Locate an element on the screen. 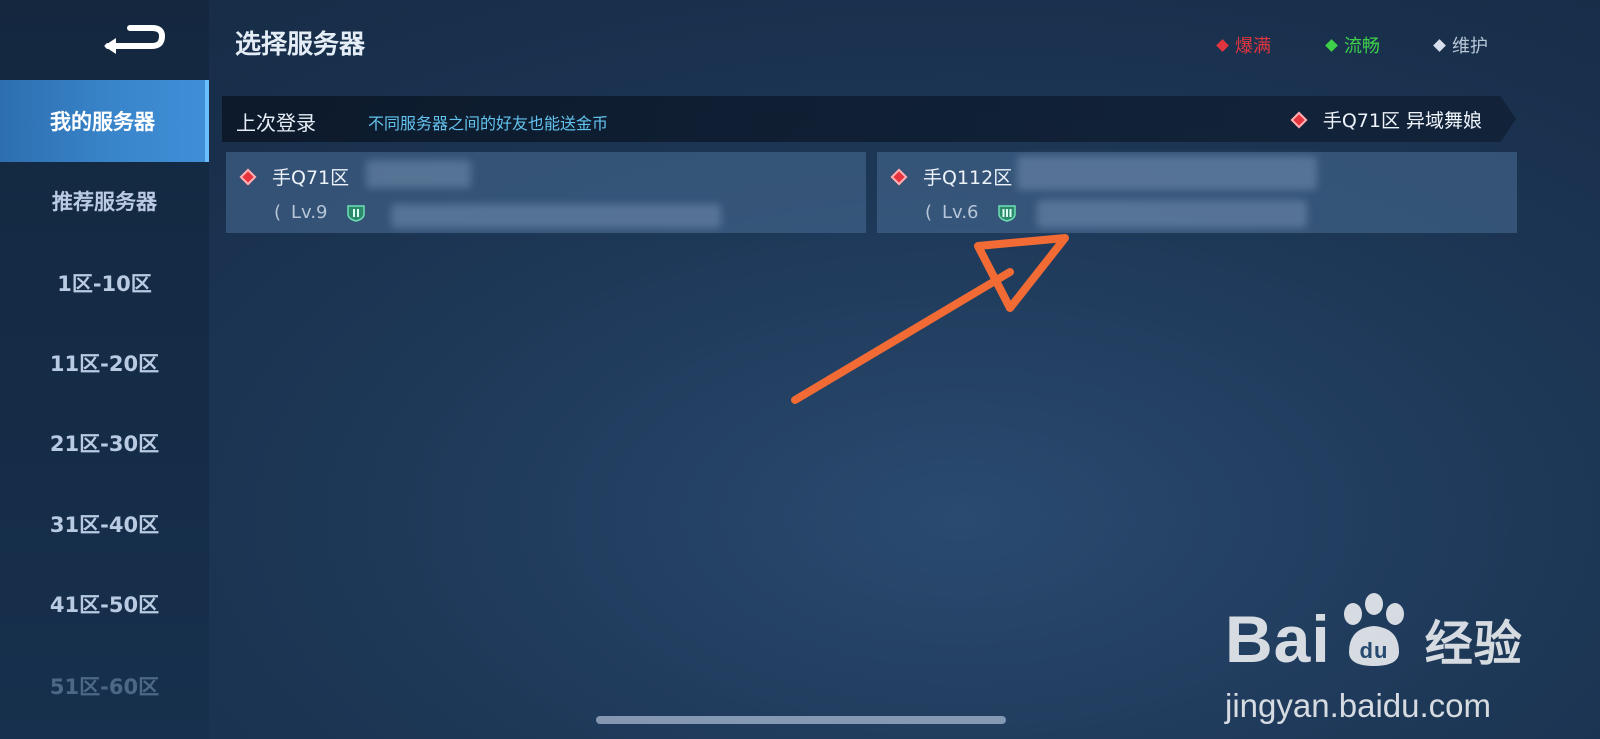 The width and height of the screenshot is (1600, 739). sidebar-item-label: 我的服务器 is located at coordinates (102, 122).